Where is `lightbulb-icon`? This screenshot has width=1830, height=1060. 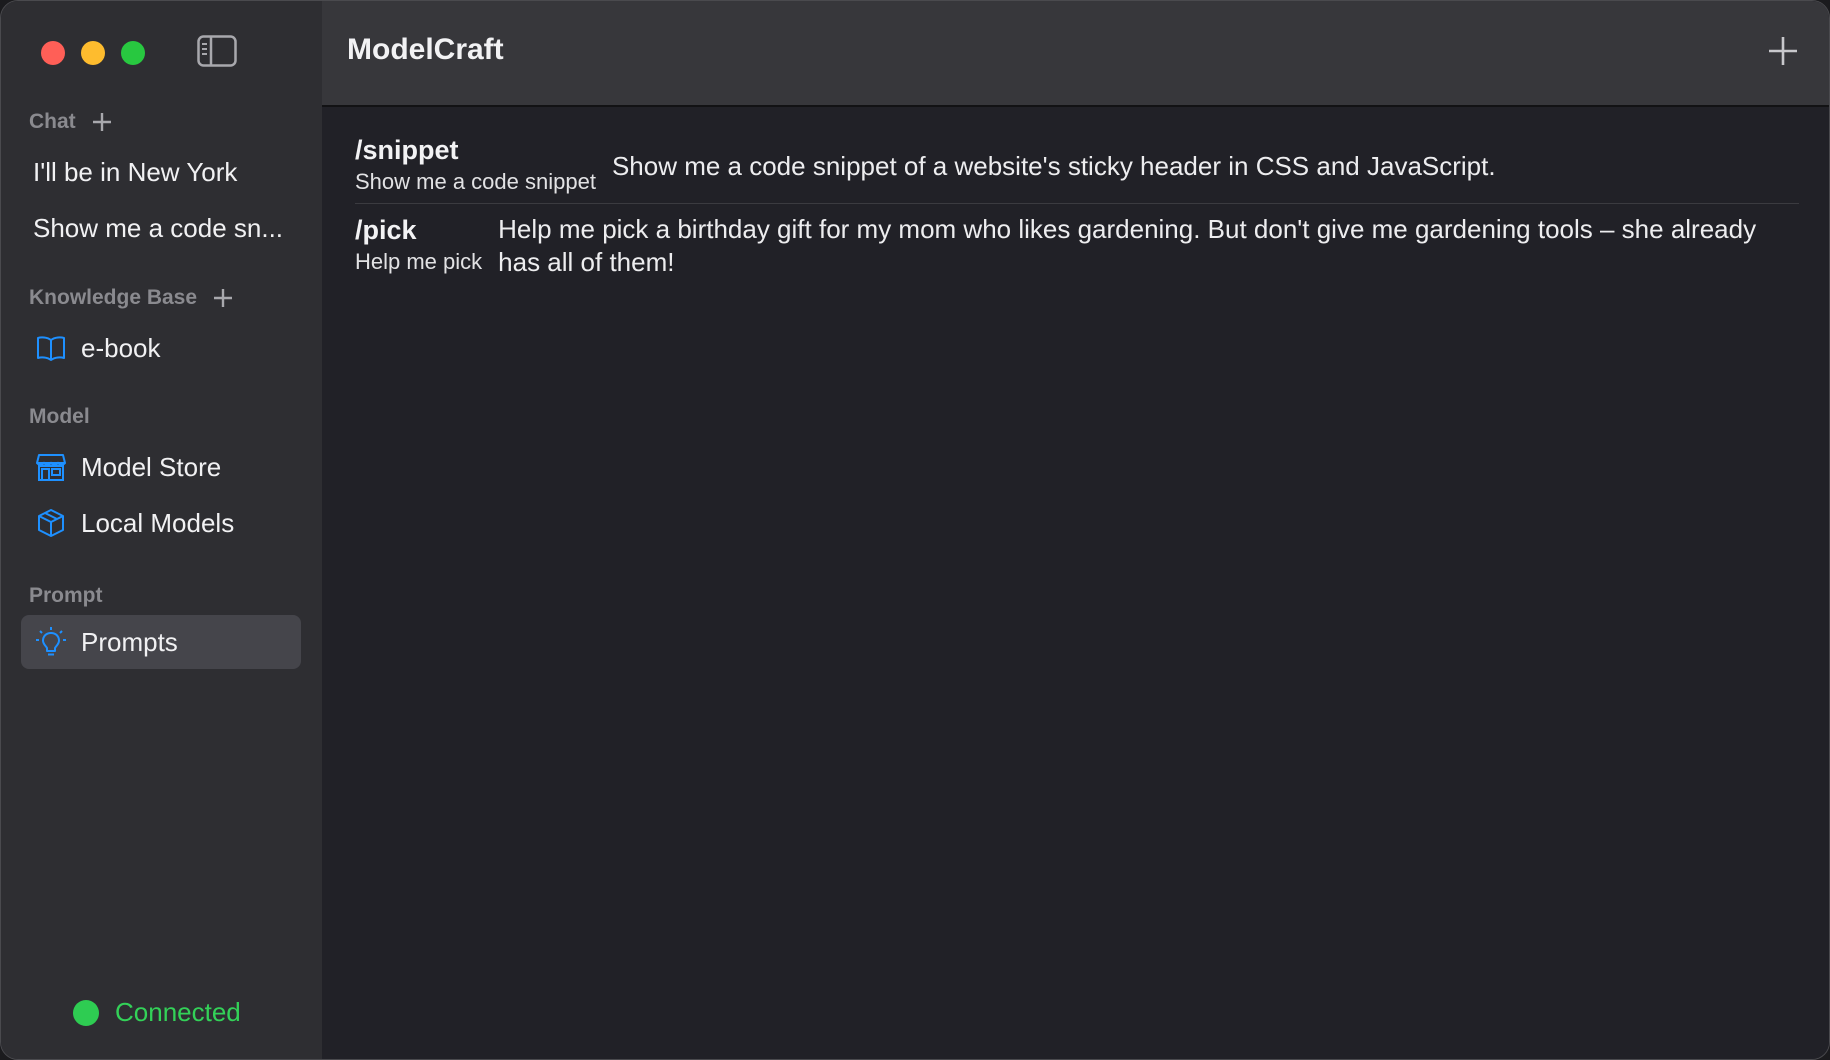
lightbulb-icon is located at coordinates (51, 641).